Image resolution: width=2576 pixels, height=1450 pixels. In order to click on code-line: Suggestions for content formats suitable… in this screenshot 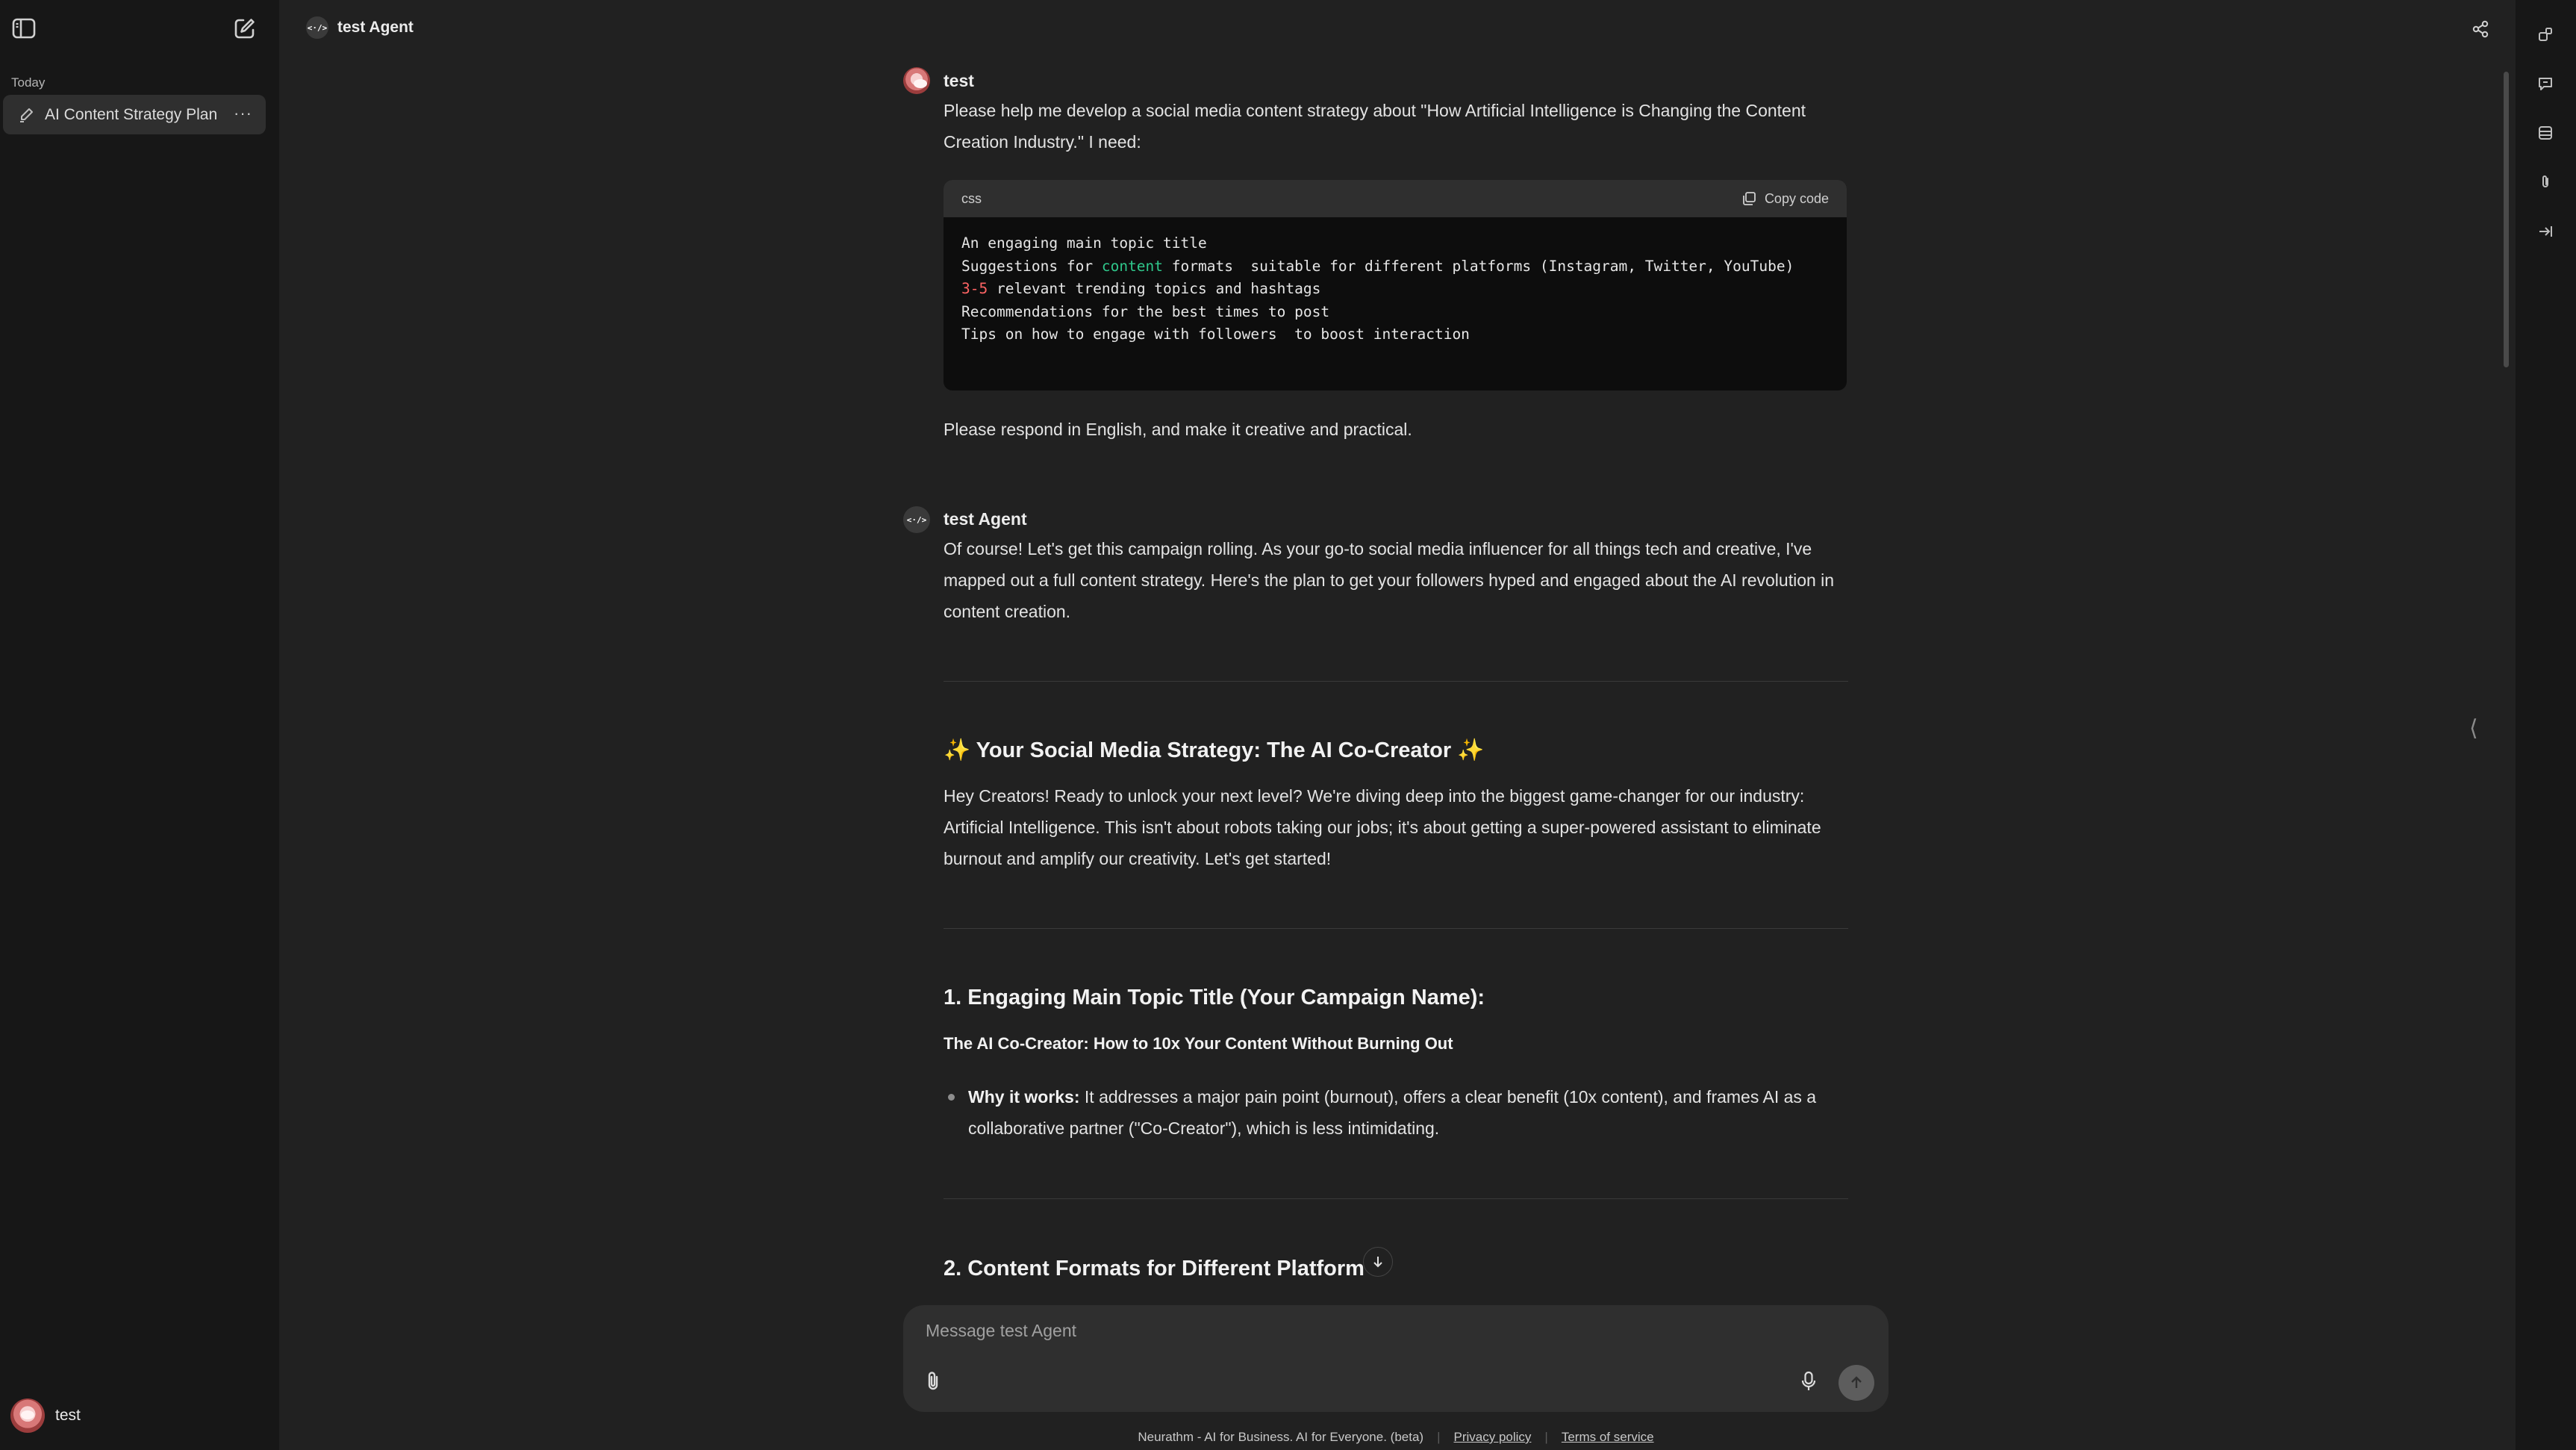, I will do `click(1377, 266)`.